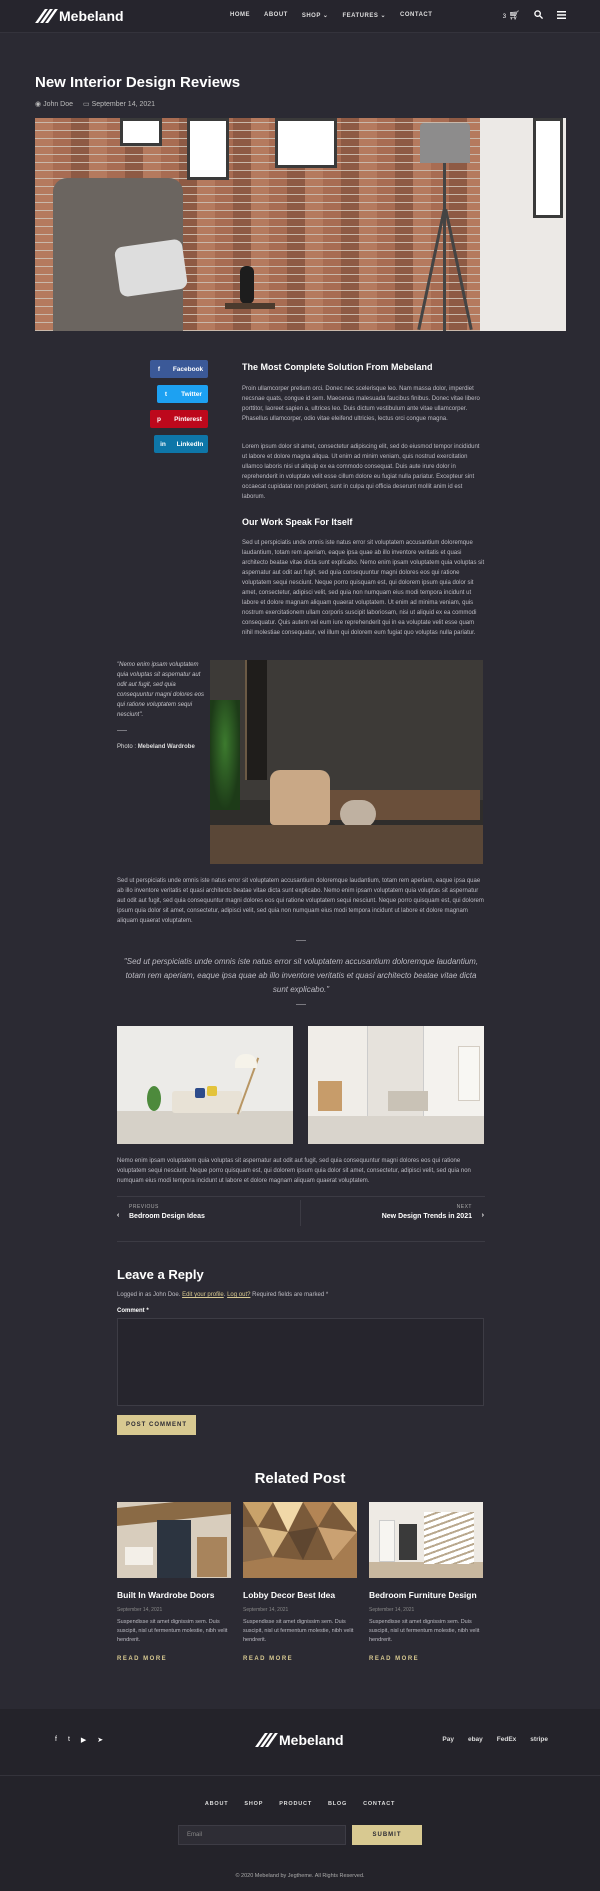 This screenshot has width=600, height=1891. Describe the element at coordinates (174, 1595) in the screenshot. I see `related-title: Built In Wardrobe Doors` at that location.